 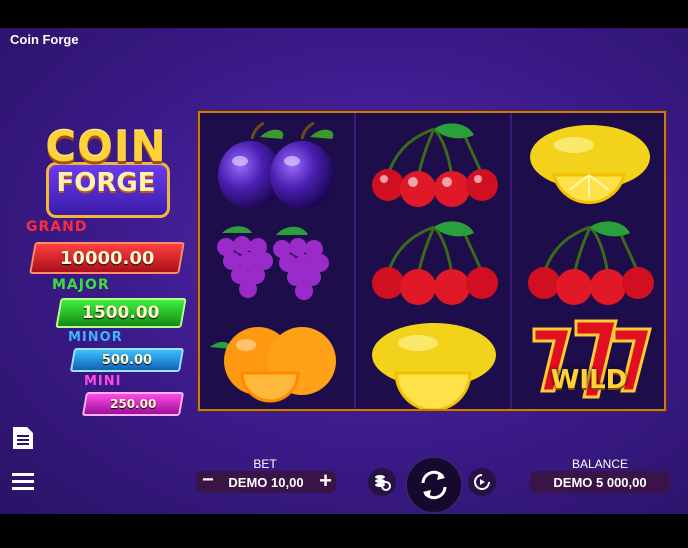 I want to click on grapes-symbol, so click(x=273, y=263).